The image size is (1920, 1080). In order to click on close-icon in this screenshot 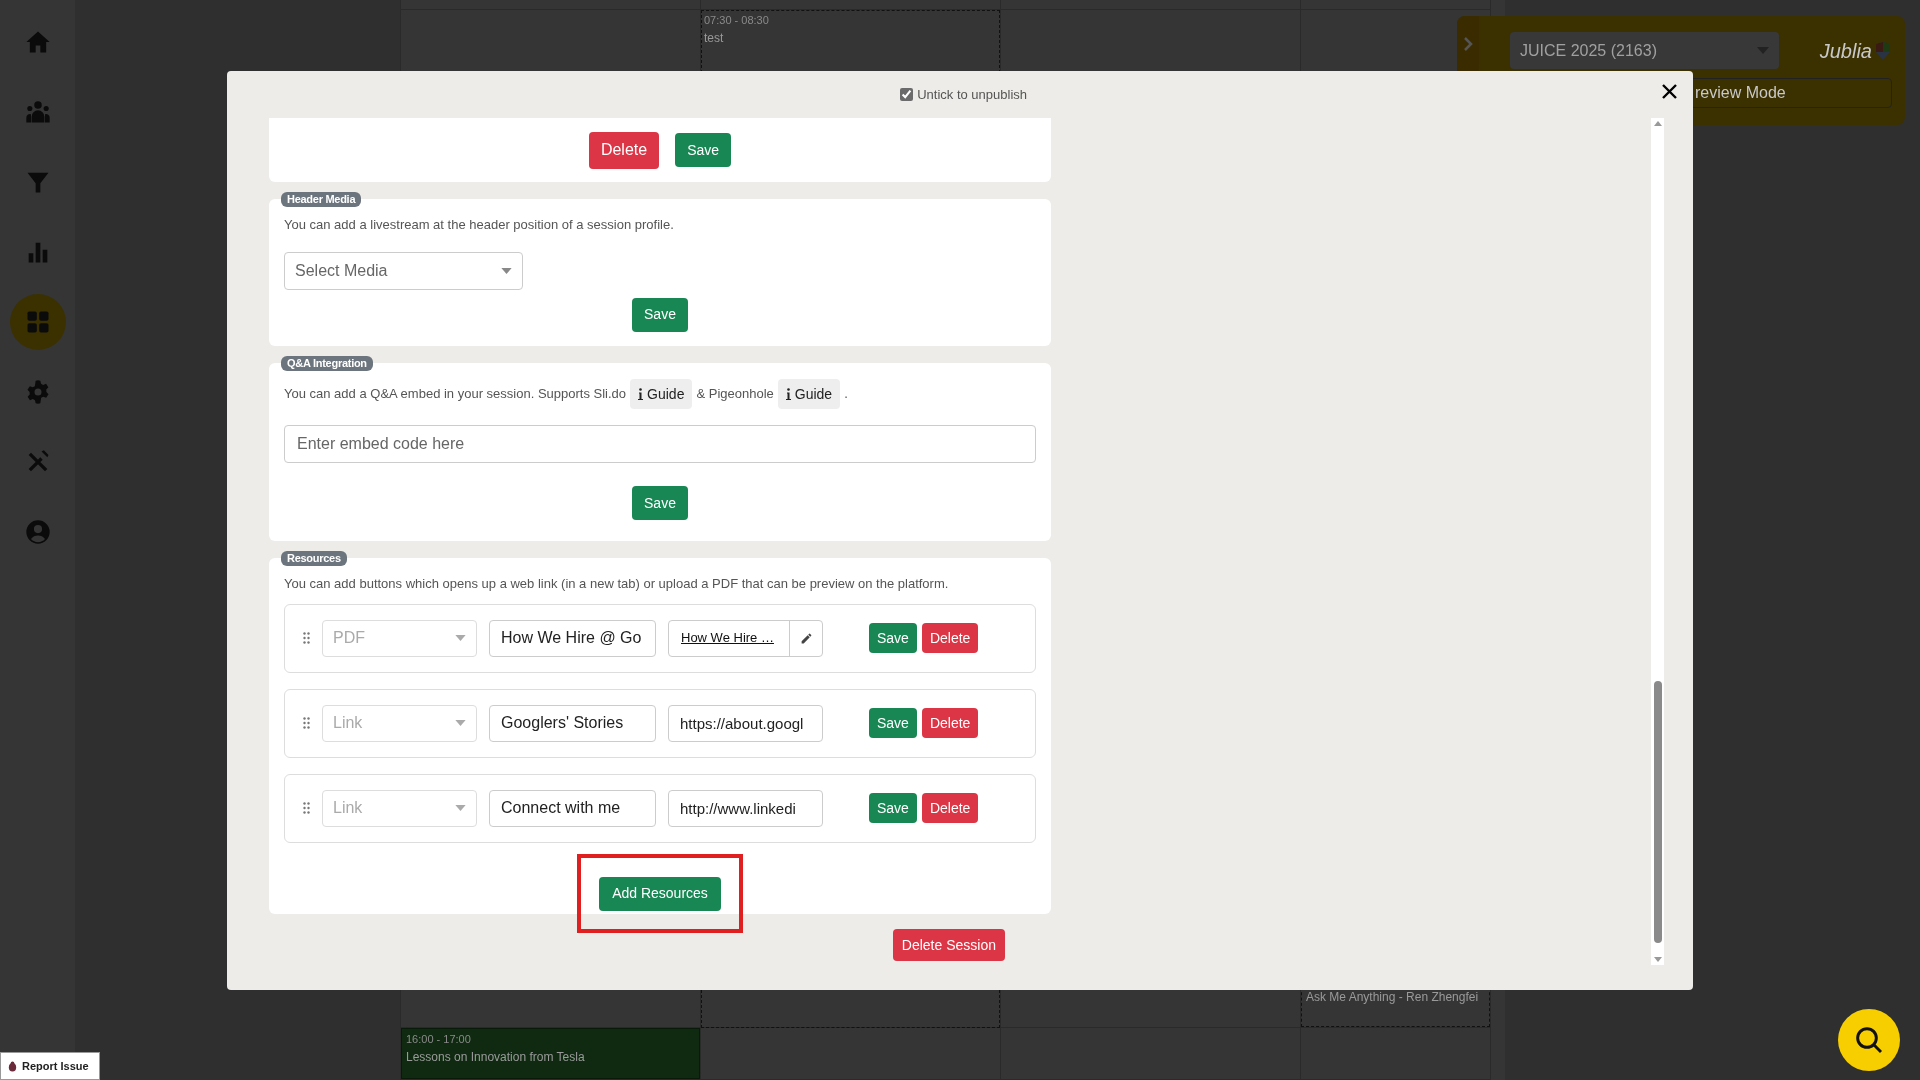, I will do `click(1669, 91)`.